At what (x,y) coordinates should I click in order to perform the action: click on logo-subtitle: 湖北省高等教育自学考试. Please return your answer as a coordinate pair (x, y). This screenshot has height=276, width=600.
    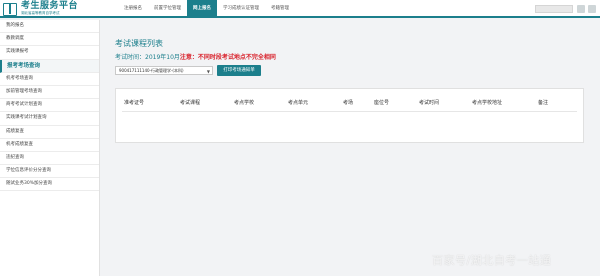
    Looking at the image, I should click on (40, 13).